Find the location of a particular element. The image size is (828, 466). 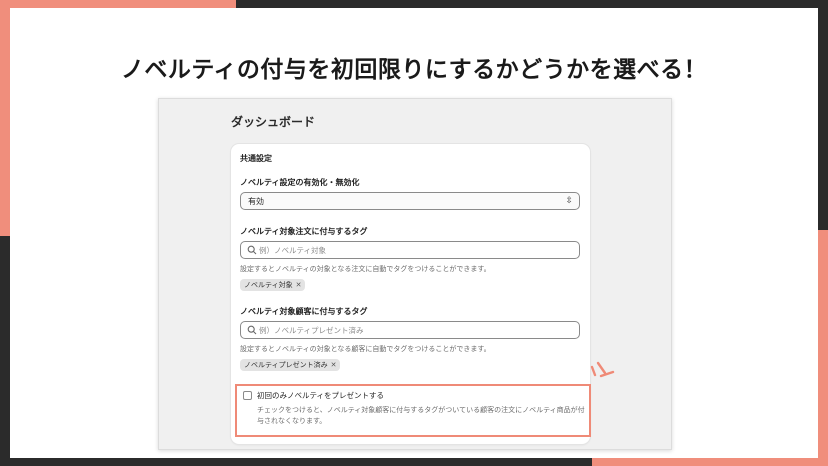

order-tag-input is located at coordinates (409, 250).